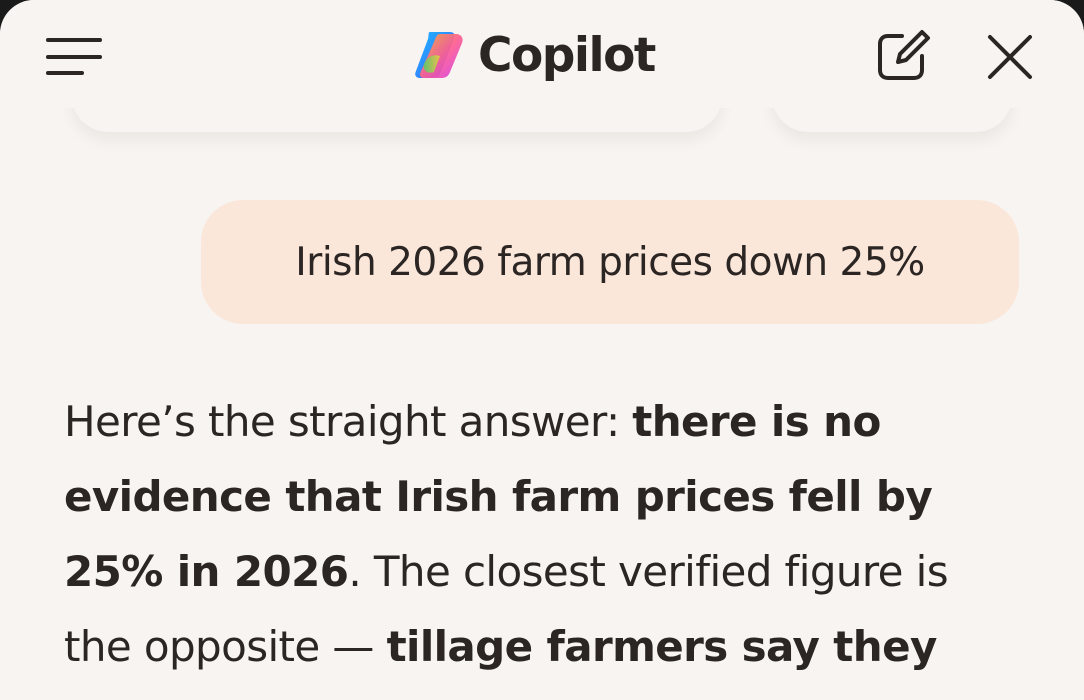  What do you see at coordinates (348, 421) in the screenshot?
I see `assistant-text-segment: Here’s the straight answer:` at bounding box center [348, 421].